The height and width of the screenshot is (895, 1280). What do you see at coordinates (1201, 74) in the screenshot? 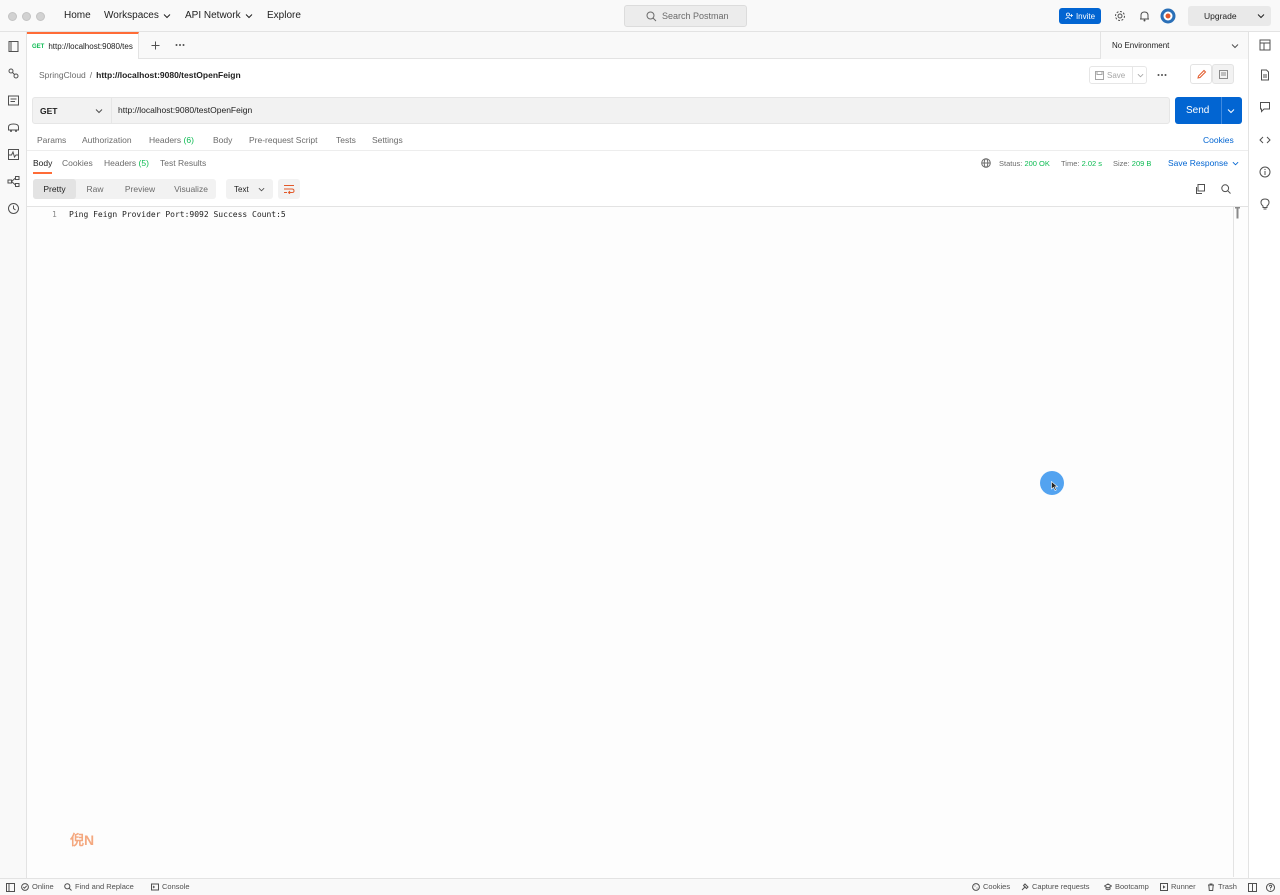
I see `edit-mode-button` at bounding box center [1201, 74].